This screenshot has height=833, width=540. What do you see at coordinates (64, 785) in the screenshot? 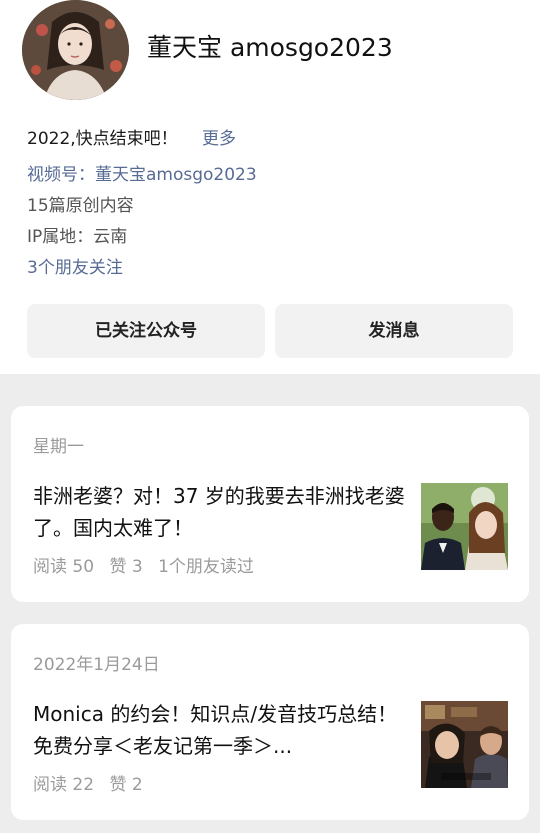
I see `read-count: 阅读 22` at bounding box center [64, 785].